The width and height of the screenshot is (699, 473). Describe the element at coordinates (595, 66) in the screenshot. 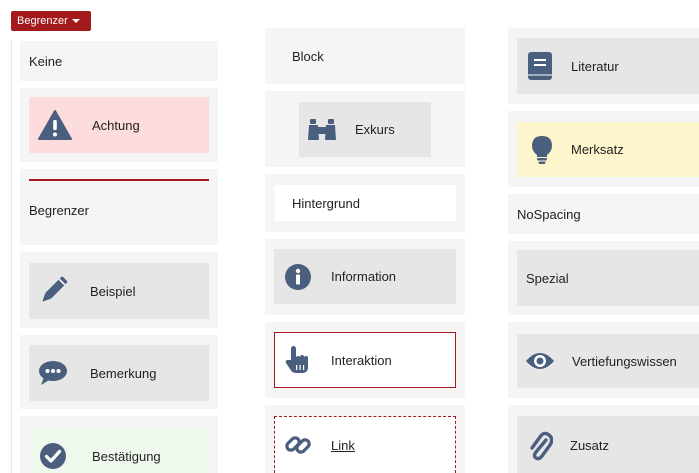

I see `tile-literatur-label: Literatur` at that location.